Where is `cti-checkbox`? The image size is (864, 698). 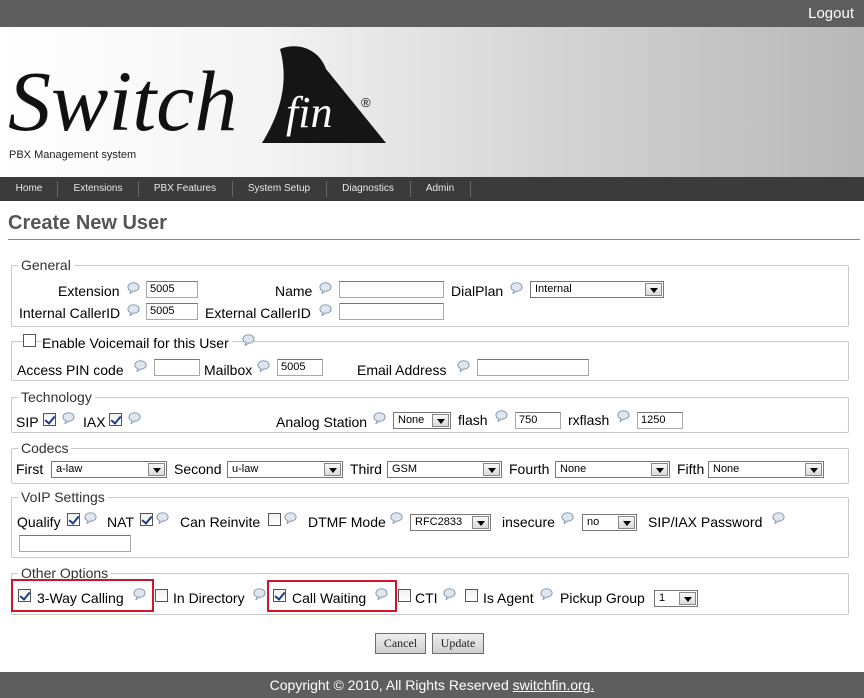 cti-checkbox is located at coordinates (404, 595).